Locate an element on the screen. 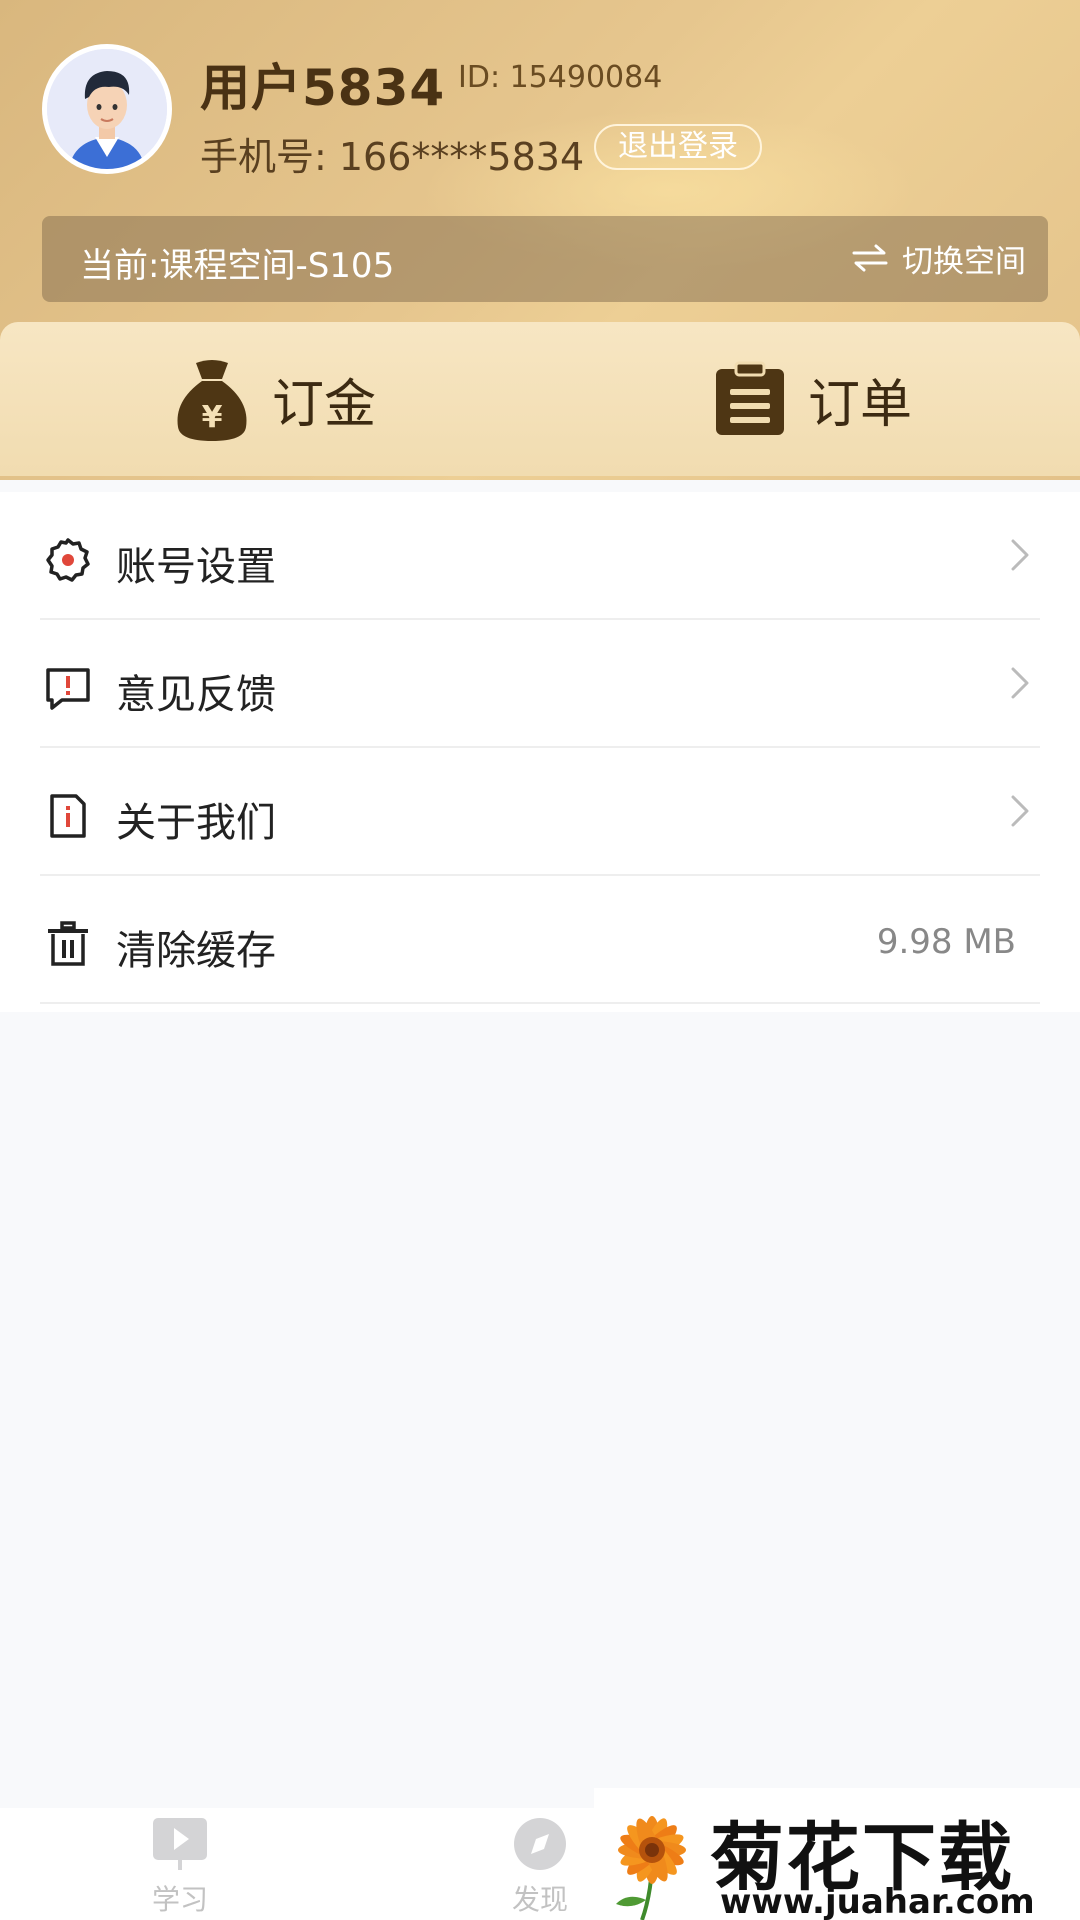  menu-item-account-settings: 账号设置 is located at coordinates (540, 556).